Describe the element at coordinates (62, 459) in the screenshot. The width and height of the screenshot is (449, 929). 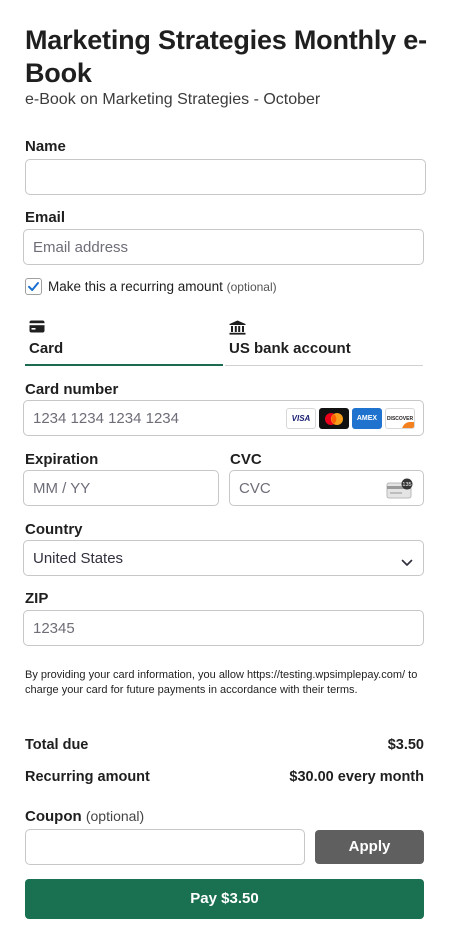
I see `expiration-label: Expiration` at that location.